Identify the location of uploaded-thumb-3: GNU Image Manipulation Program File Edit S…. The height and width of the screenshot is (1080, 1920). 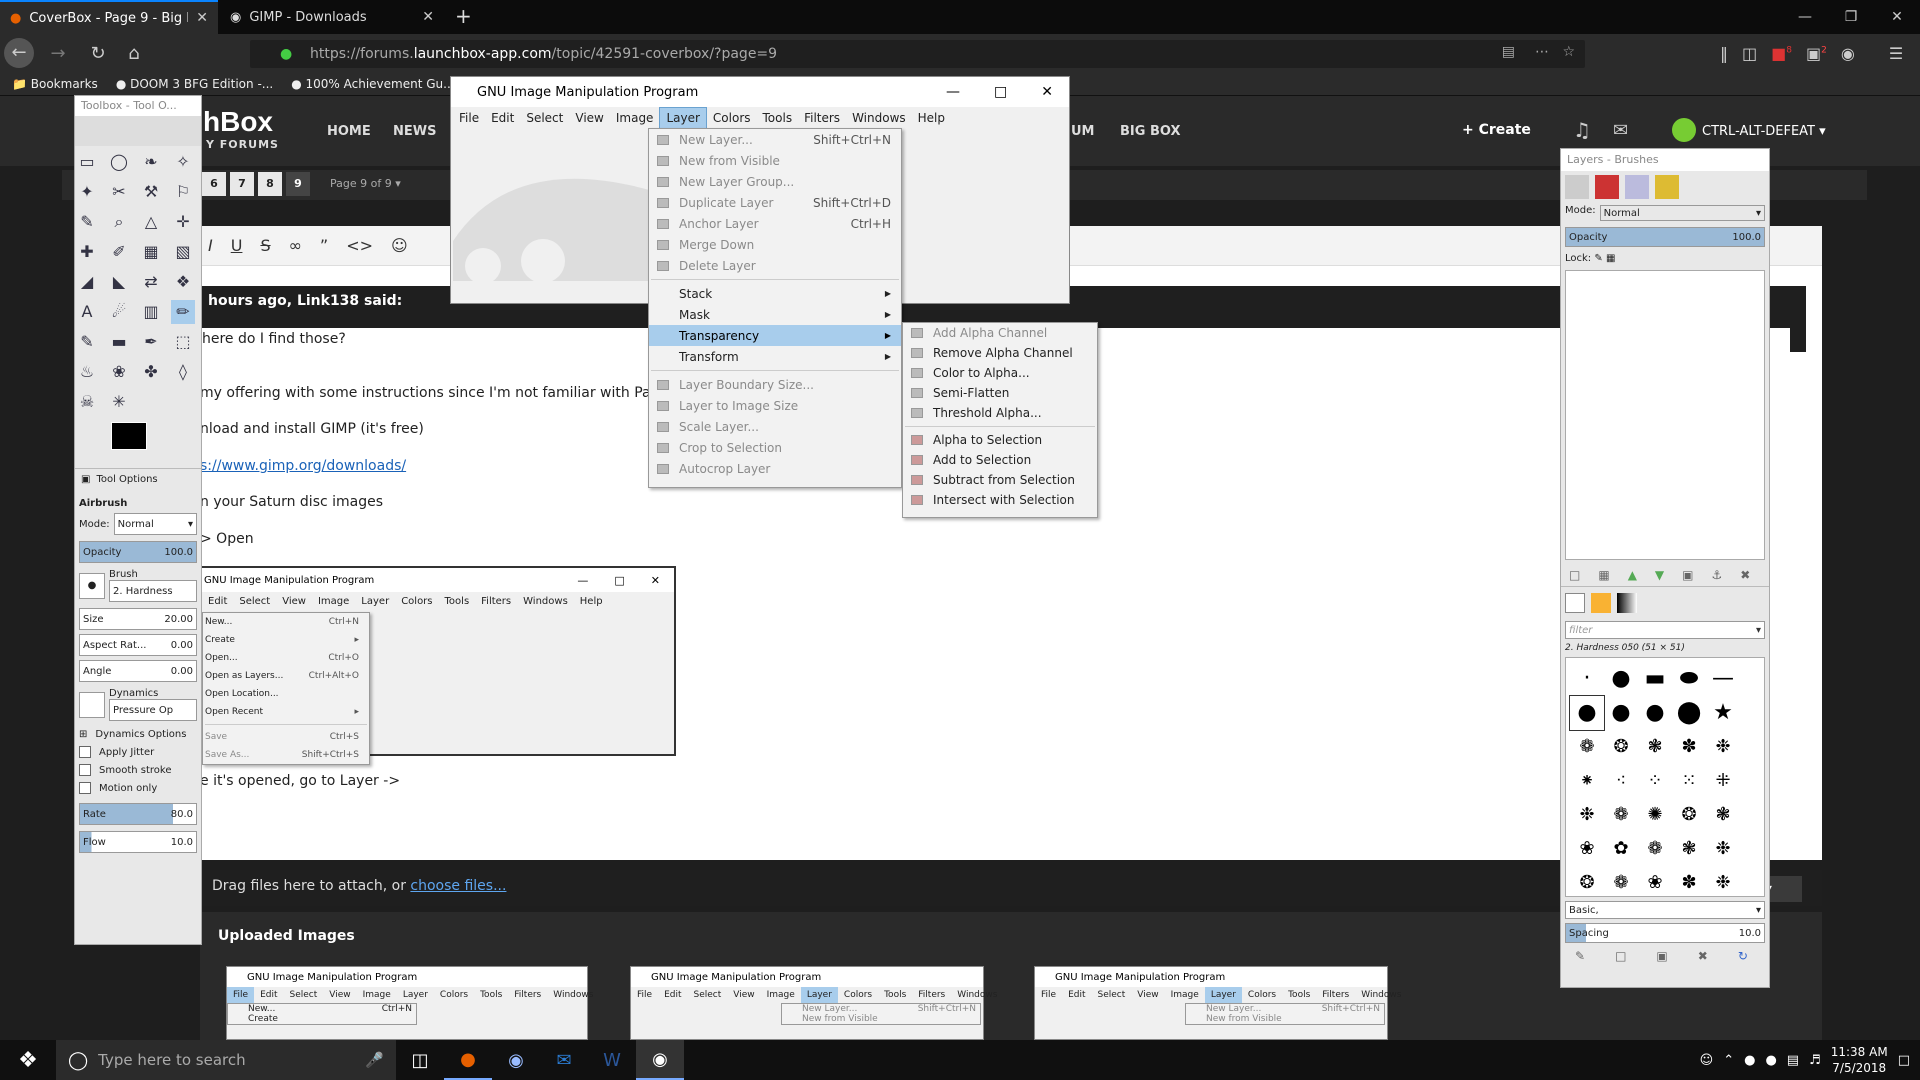
(1217, 1003).